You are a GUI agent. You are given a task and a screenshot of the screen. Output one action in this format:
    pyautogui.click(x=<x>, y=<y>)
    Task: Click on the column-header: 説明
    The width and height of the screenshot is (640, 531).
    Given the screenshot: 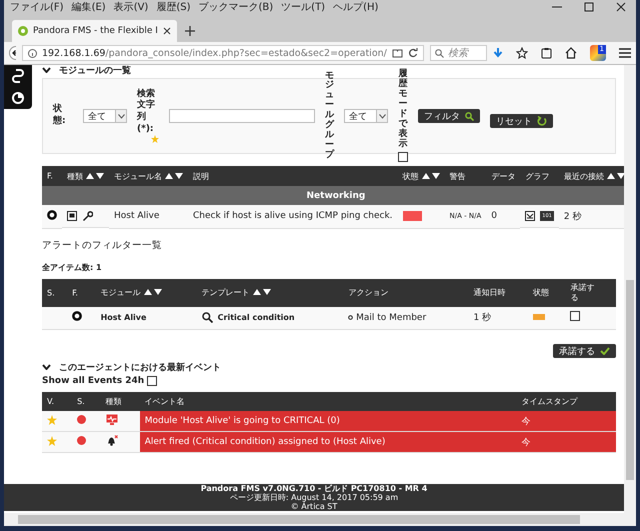 What is the action you would take?
    pyautogui.click(x=293, y=176)
    